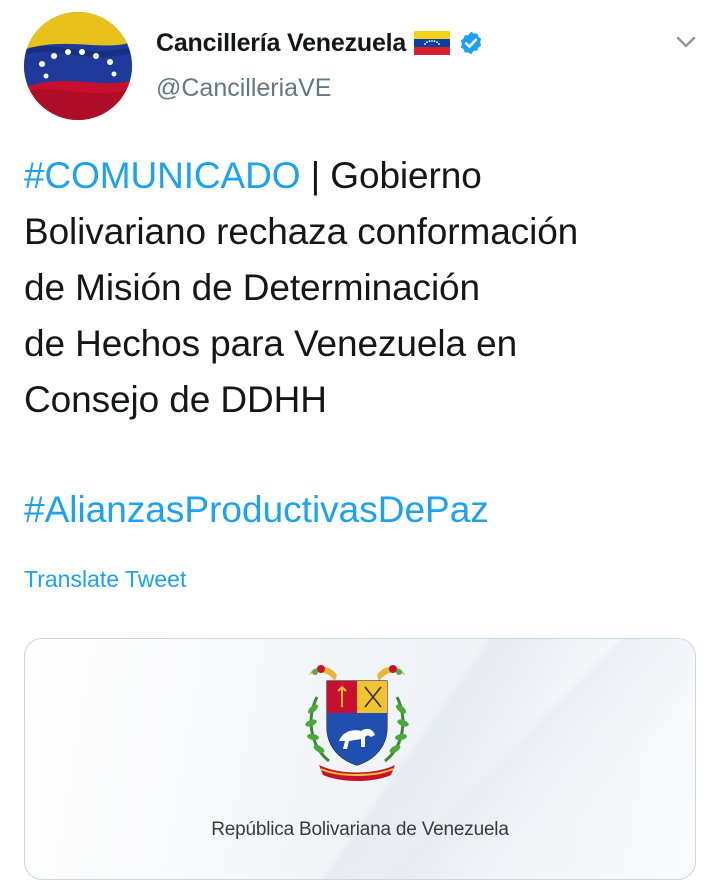 This screenshot has width=720, height=880. I want to click on tweet-line-4: de Hechos para Venezuela en, so click(271, 343).